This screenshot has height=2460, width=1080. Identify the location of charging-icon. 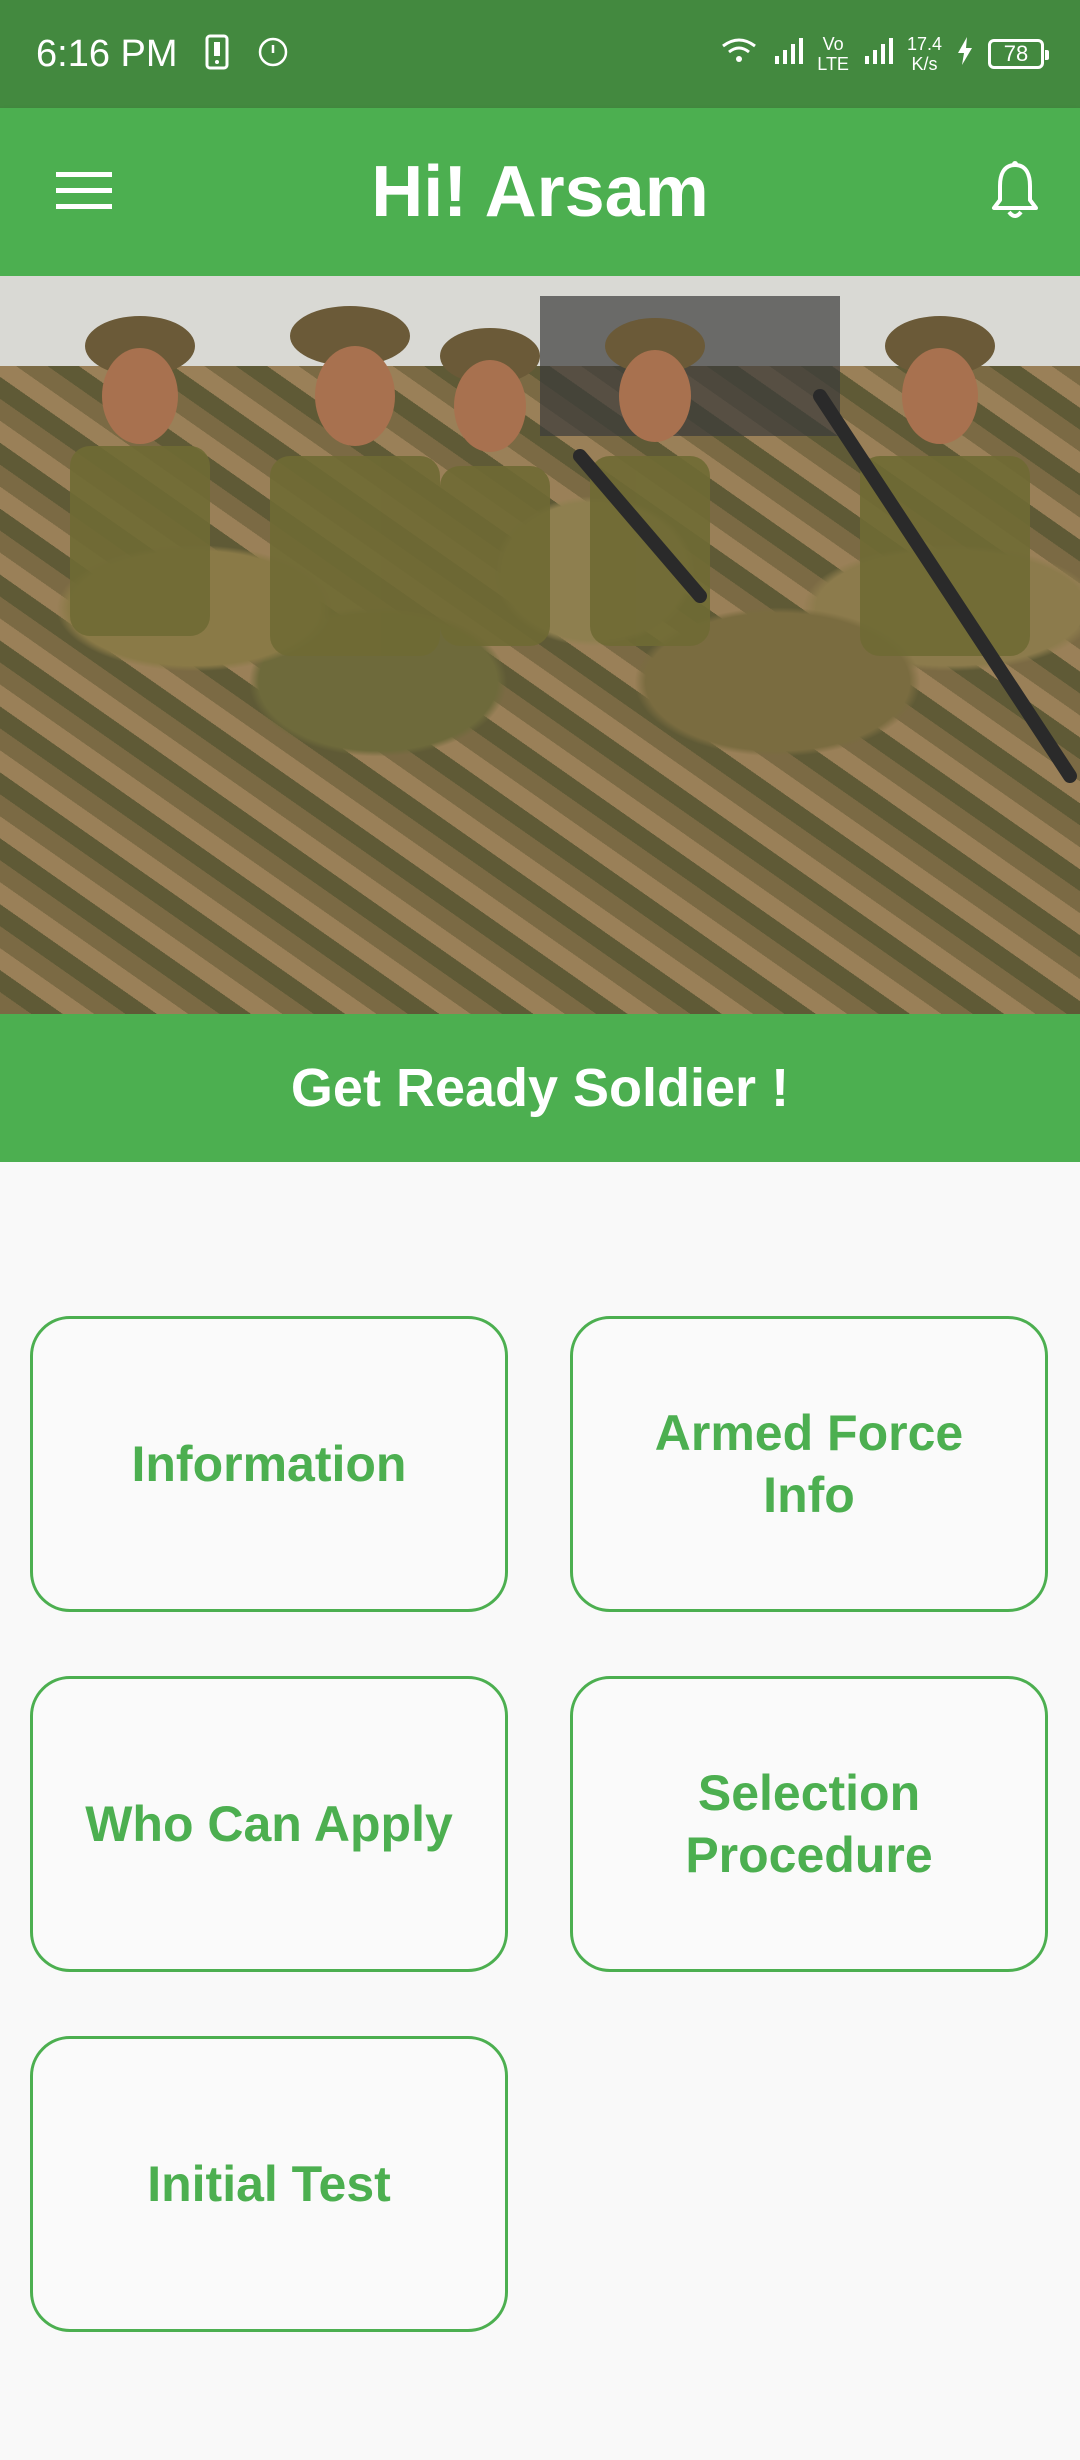
(965, 54).